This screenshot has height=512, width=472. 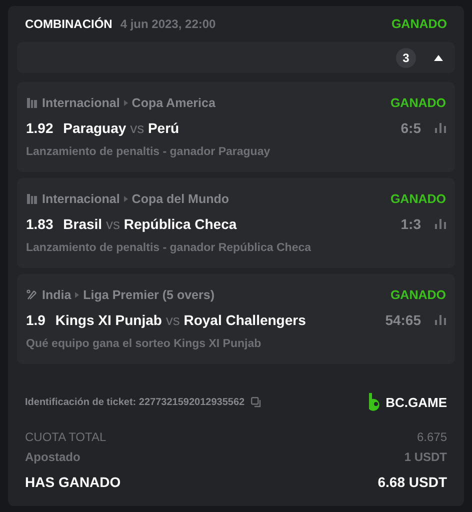 What do you see at coordinates (168, 24) in the screenshot?
I see `bet-date: 4 jun 2023, 22:00` at bounding box center [168, 24].